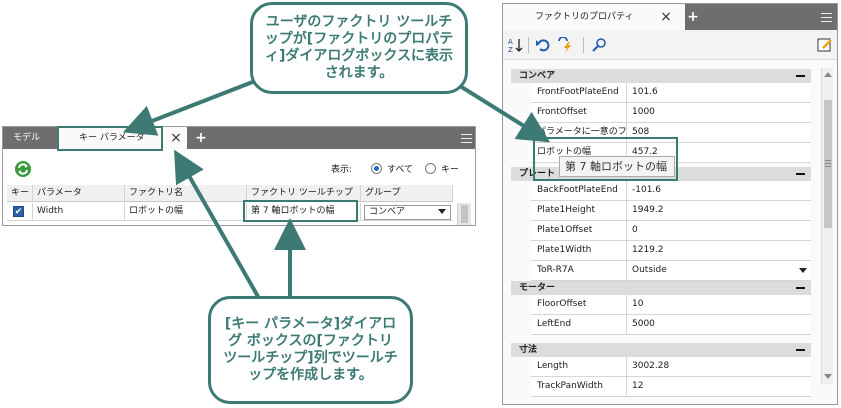  I want to click on arrow-to-tab, so click(195, 105).